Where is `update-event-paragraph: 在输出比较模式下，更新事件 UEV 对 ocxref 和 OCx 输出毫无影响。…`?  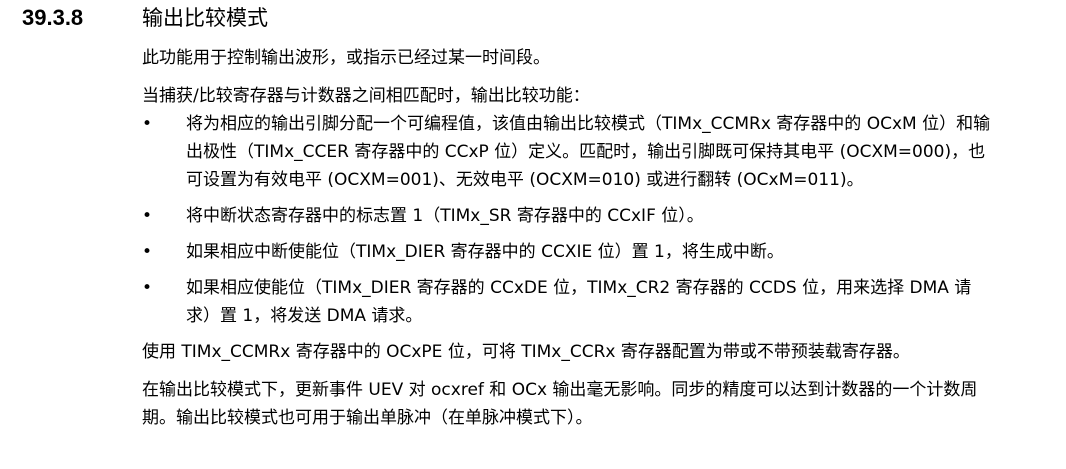 update-event-paragraph: 在输出比较模式下，更新事件 UEV 对 ocxref 和 OCx 输出毫无影响。… is located at coordinates (560, 404).